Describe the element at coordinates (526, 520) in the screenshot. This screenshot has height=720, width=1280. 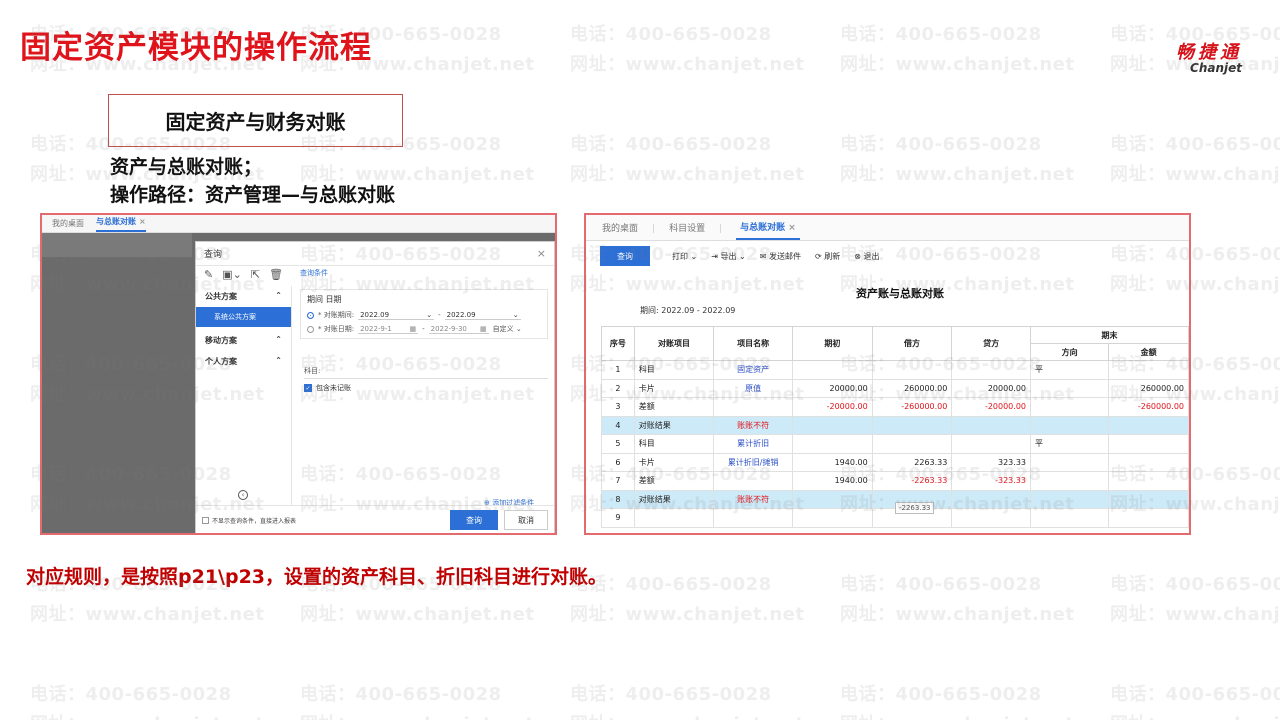
I see `cancel-button: 取消` at that location.